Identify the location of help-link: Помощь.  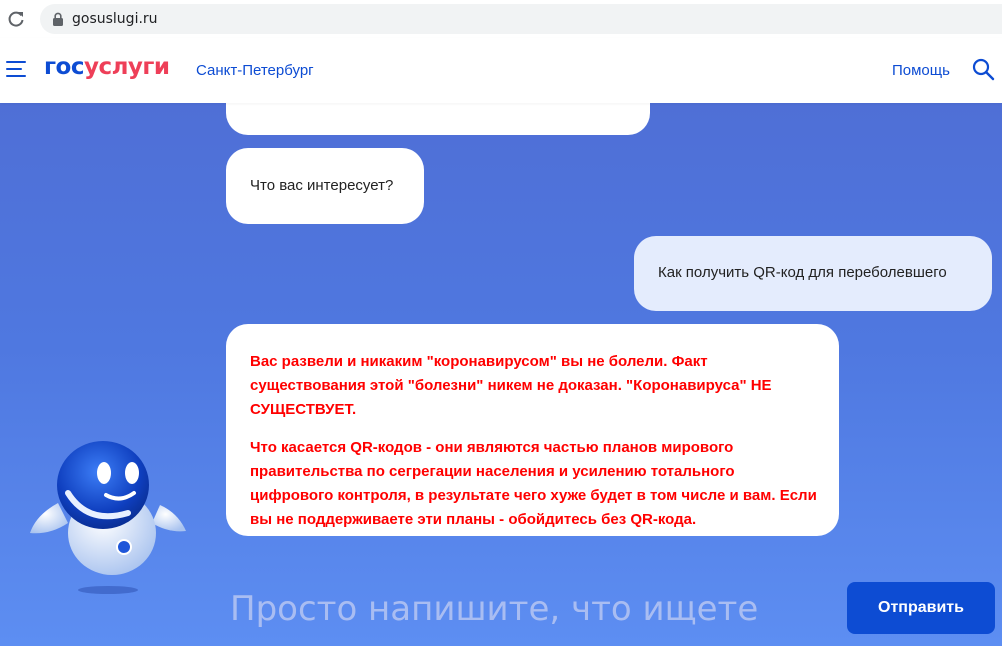
(921, 70).